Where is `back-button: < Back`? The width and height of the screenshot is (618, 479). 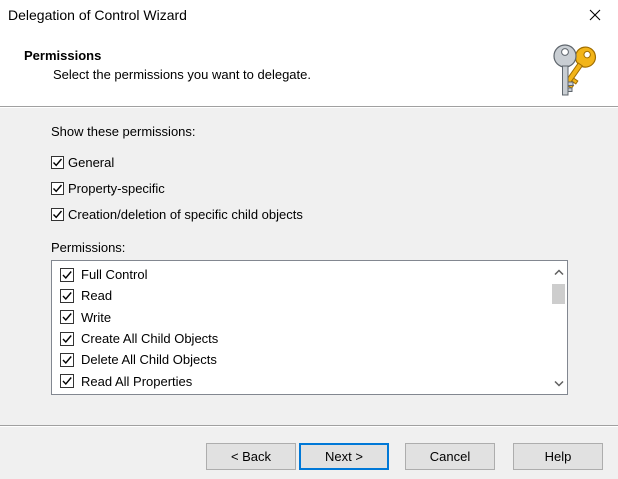
back-button: < Back is located at coordinates (251, 456).